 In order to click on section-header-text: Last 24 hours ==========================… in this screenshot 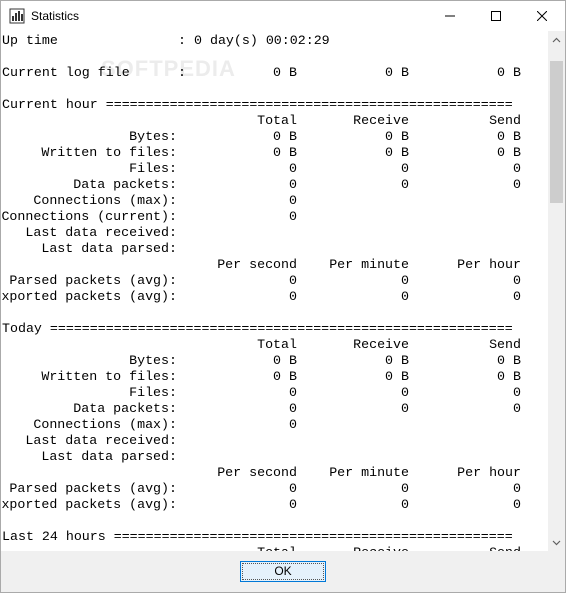, I will do `click(257, 536)`.